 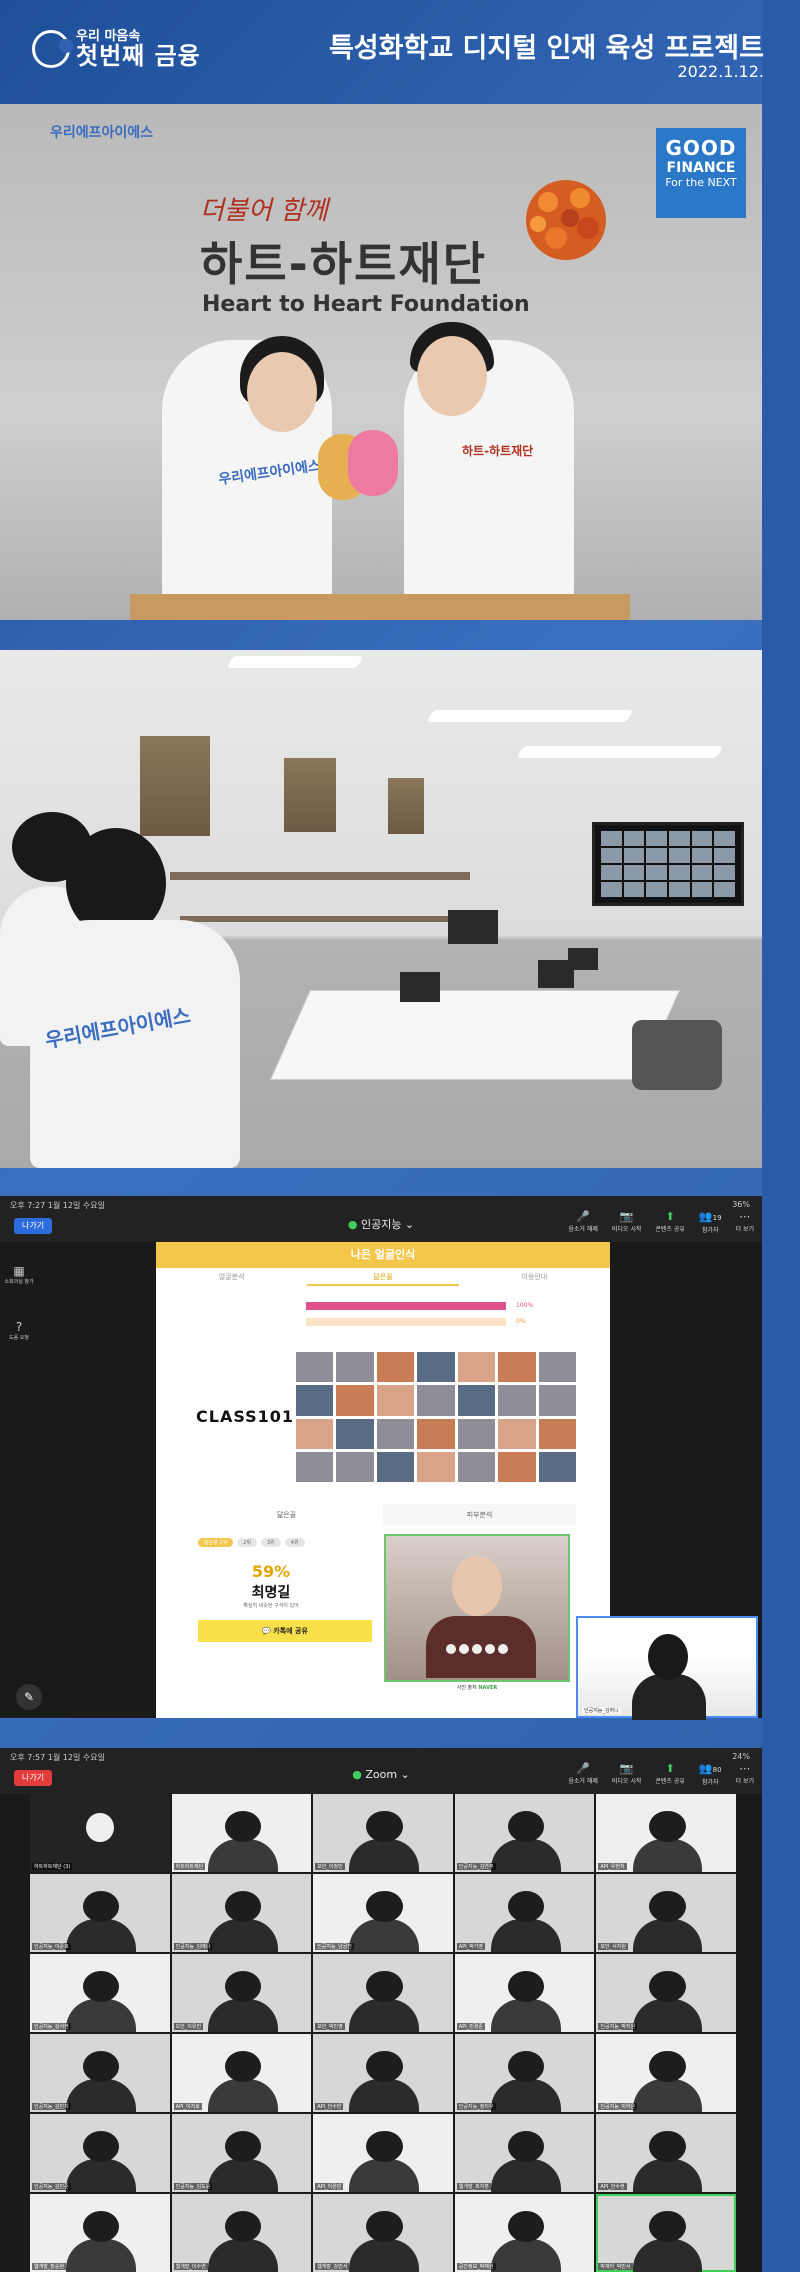 What do you see at coordinates (19, 1330) in the screenshot?
I see `help-button: ? 도움 요청` at bounding box center [19, 1330].